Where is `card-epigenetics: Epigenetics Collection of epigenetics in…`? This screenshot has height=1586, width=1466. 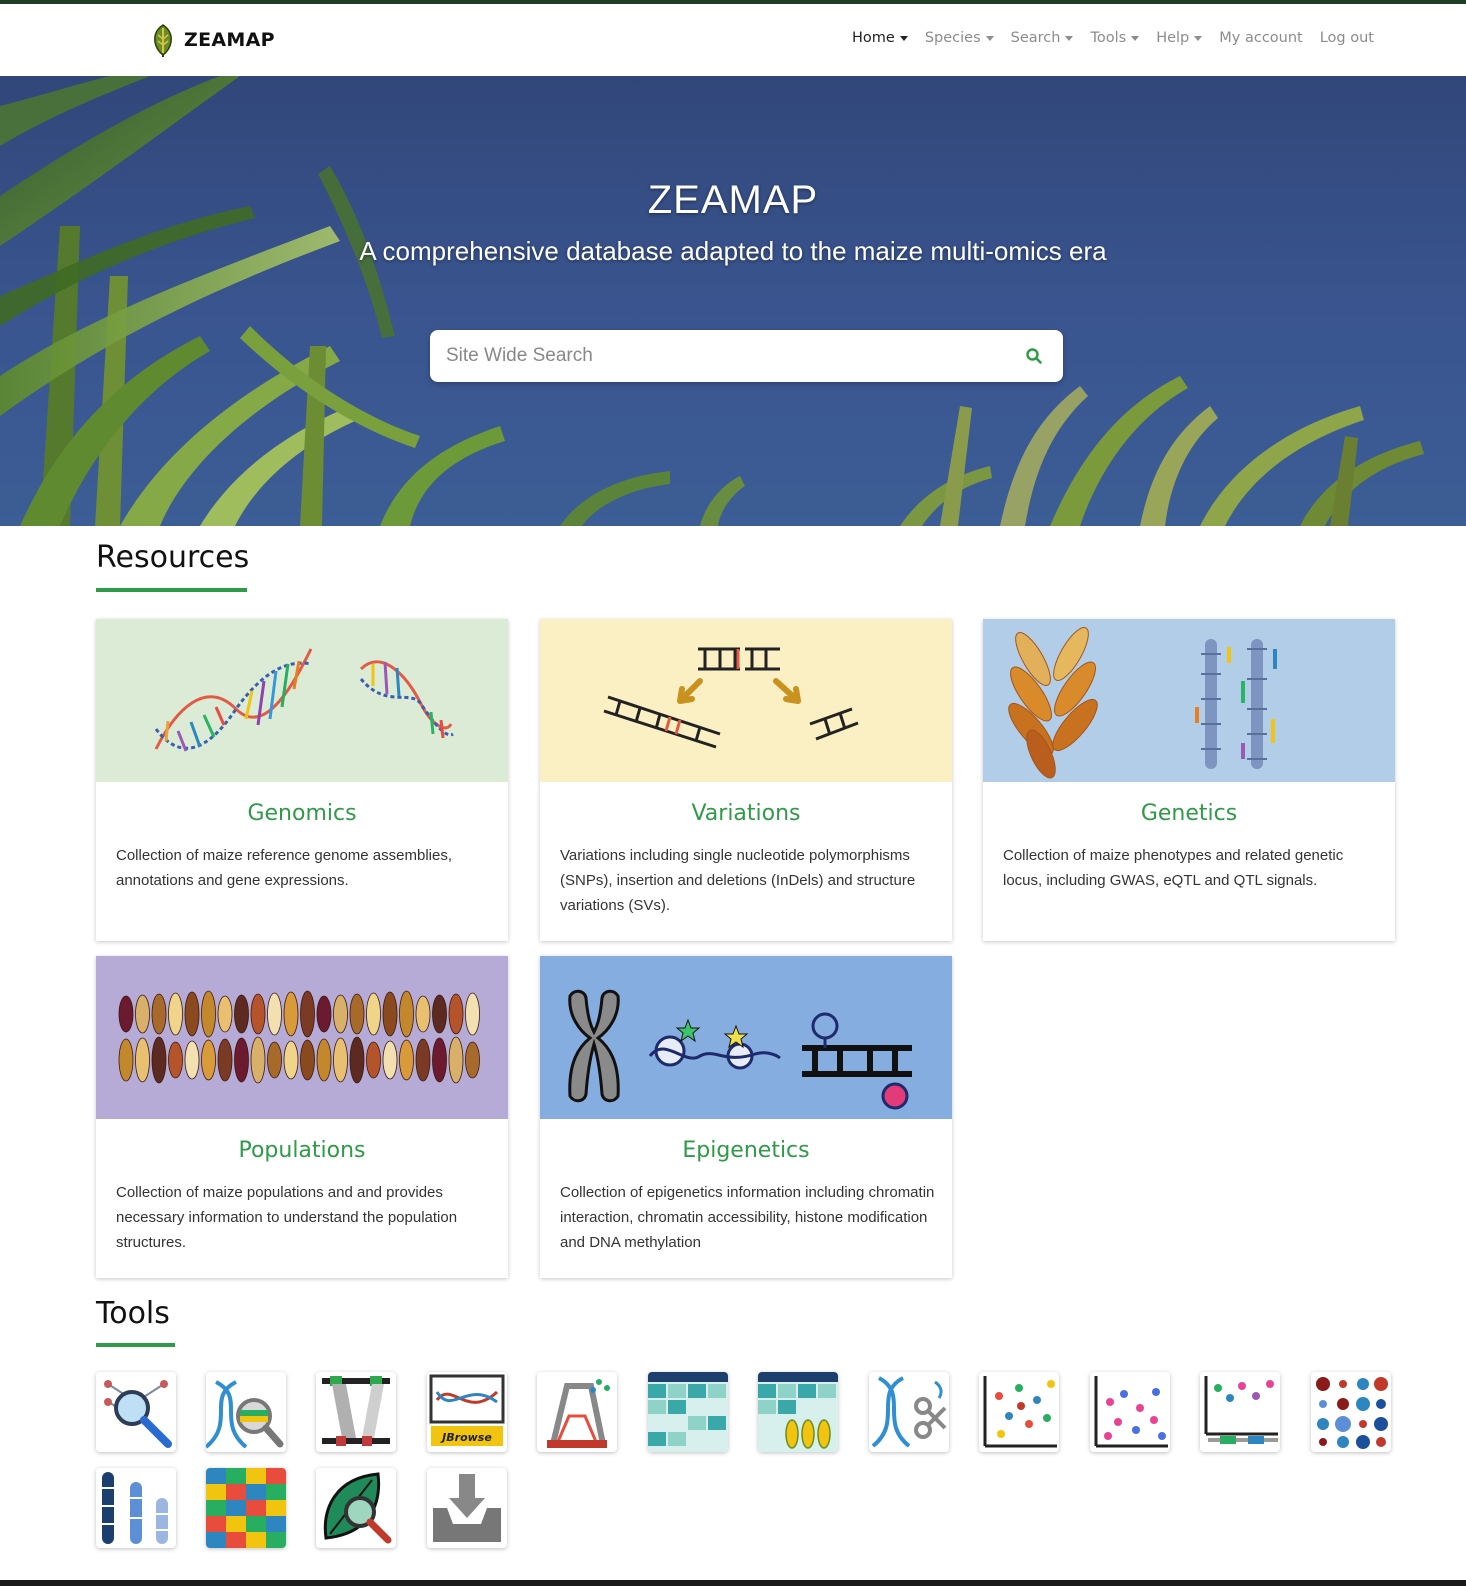
card-epigenetics: Epigenetics Collection of epigenetics in… is located at coordinates (746, 1117).